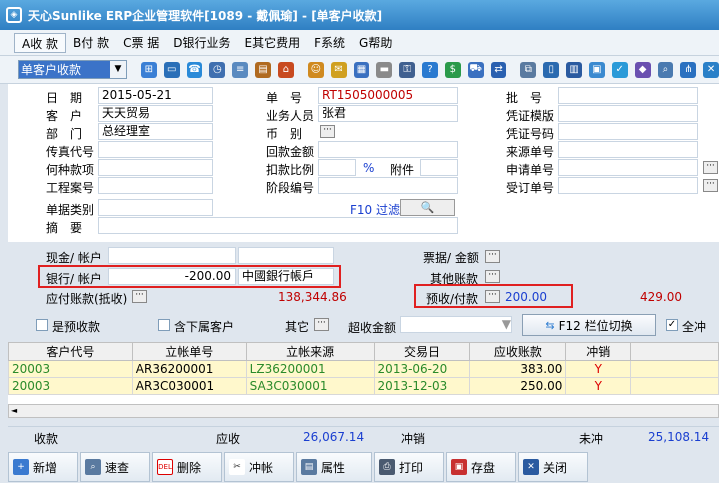  What do you see at coordinates (628, 131) in the screenshot?
I see `voucher-field` at bounding box center [628, 131].